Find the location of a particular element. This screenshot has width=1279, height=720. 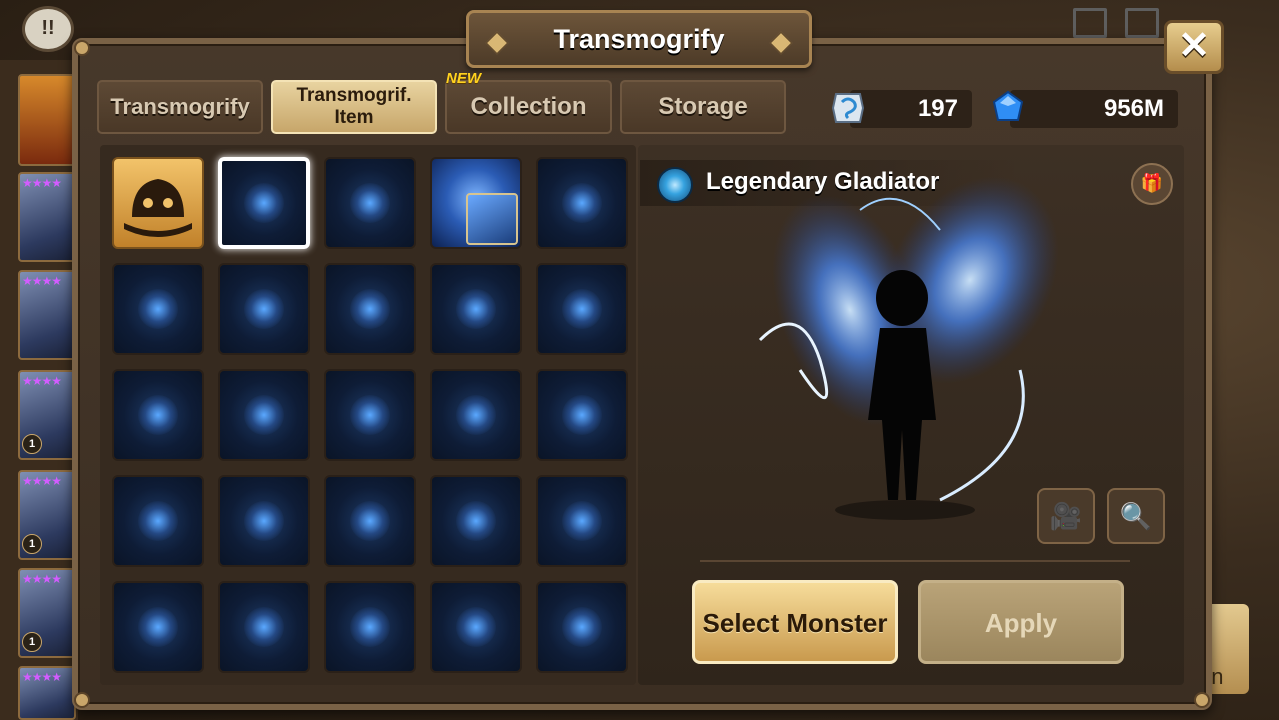

item-cell-twinkle-effect is located at coordinates (476, 415).